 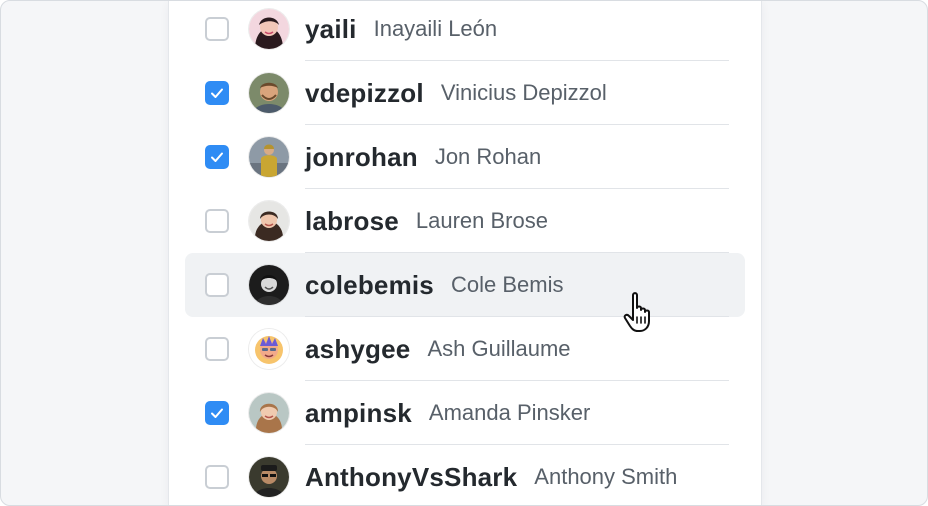 I want to click on user-login: ampinsk, so click(x=358, y=412).